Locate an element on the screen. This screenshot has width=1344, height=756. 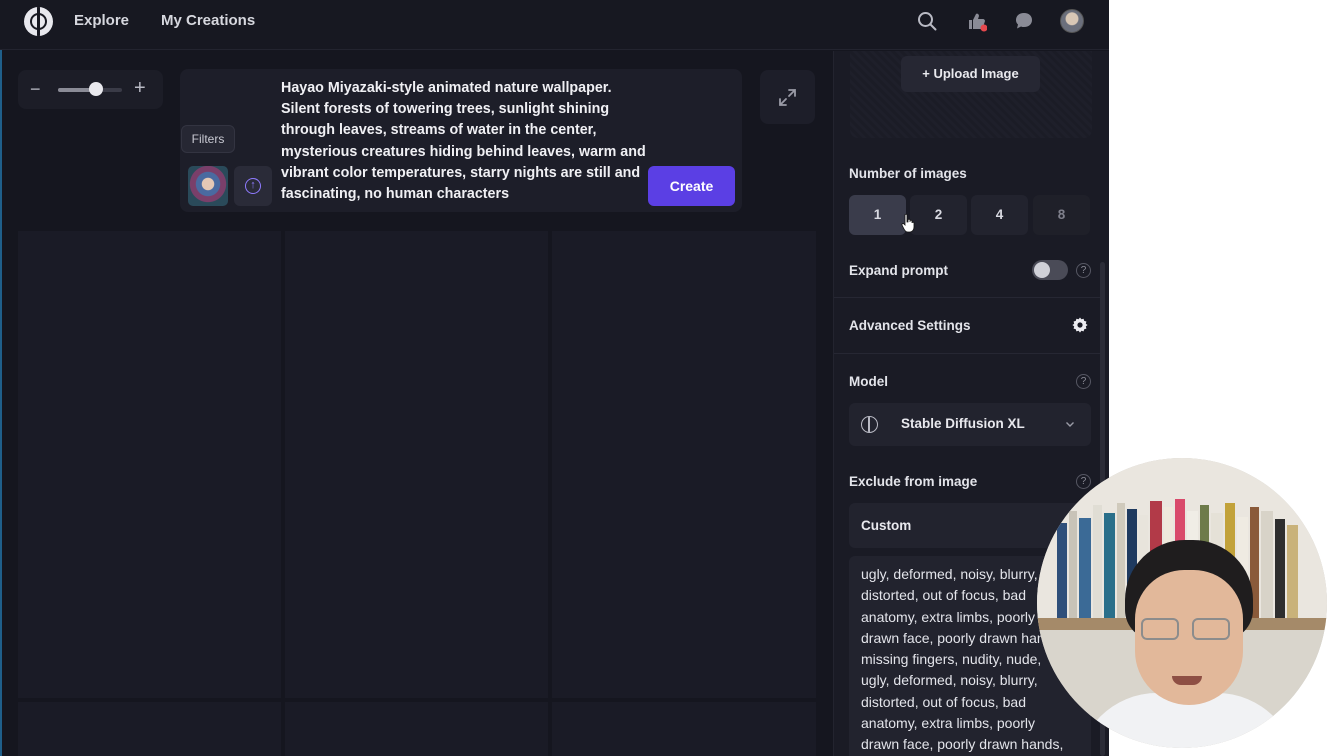
logo-bar is located at coordinates (38, 21).